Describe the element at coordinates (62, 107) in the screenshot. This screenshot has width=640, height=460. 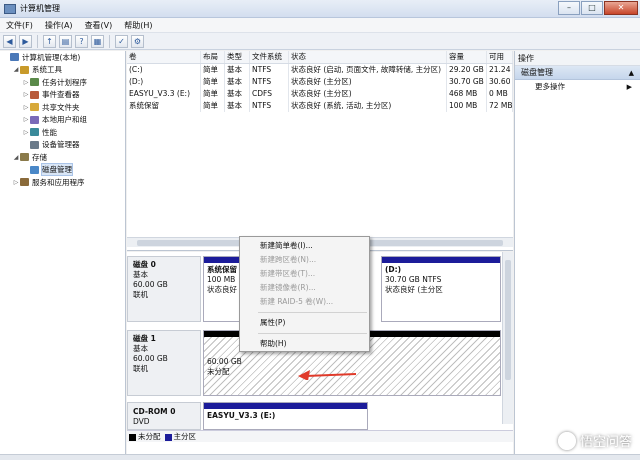
I see `tree-item: ▷ 共享文件夹` at that location.